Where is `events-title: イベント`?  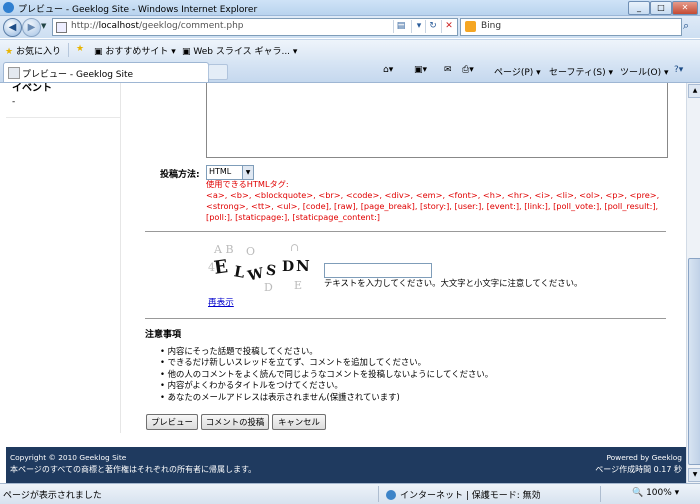
events-title: イベント is located at coordinates (32, 88).